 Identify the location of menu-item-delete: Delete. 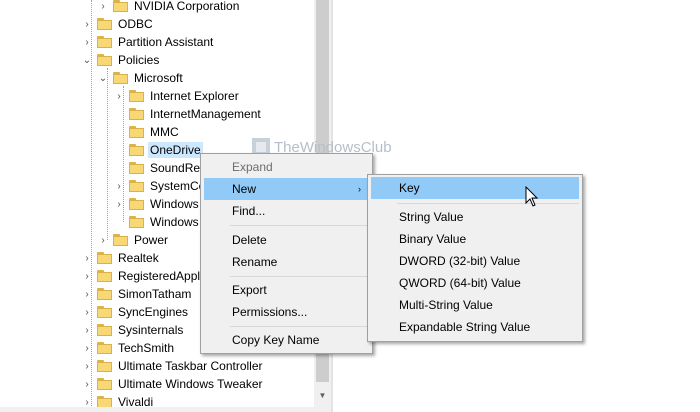
(286, 240).